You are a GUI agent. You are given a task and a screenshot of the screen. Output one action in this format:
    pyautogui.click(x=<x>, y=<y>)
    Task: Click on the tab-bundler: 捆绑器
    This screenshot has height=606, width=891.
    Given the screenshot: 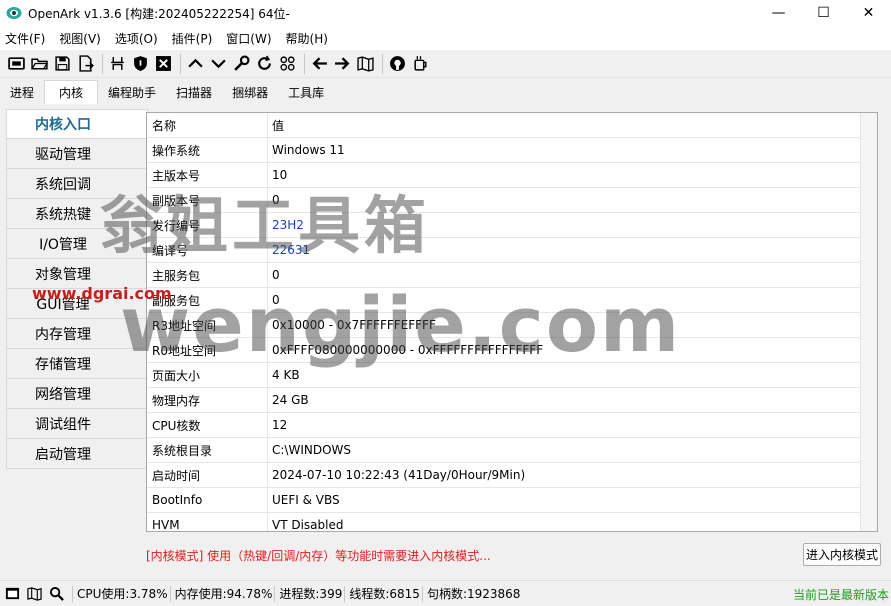 What is the action you would take?
    pyautogui.click(x=250, y=92)
    